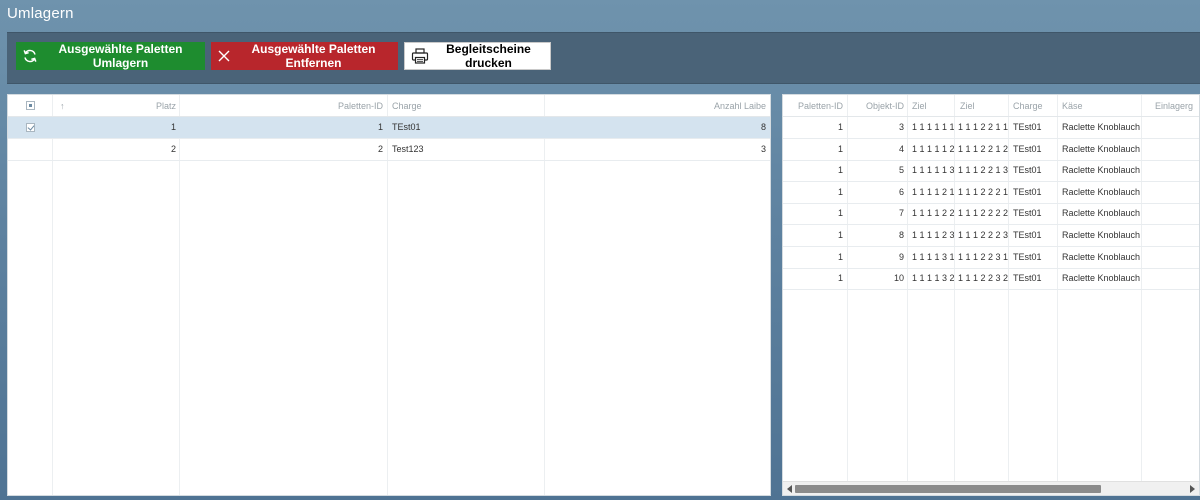 The image size is (1200, 500). What do you see at coordinates (30, 56) in the screenshot?
I see `refresh-icon` at bounding box center [30, 56].